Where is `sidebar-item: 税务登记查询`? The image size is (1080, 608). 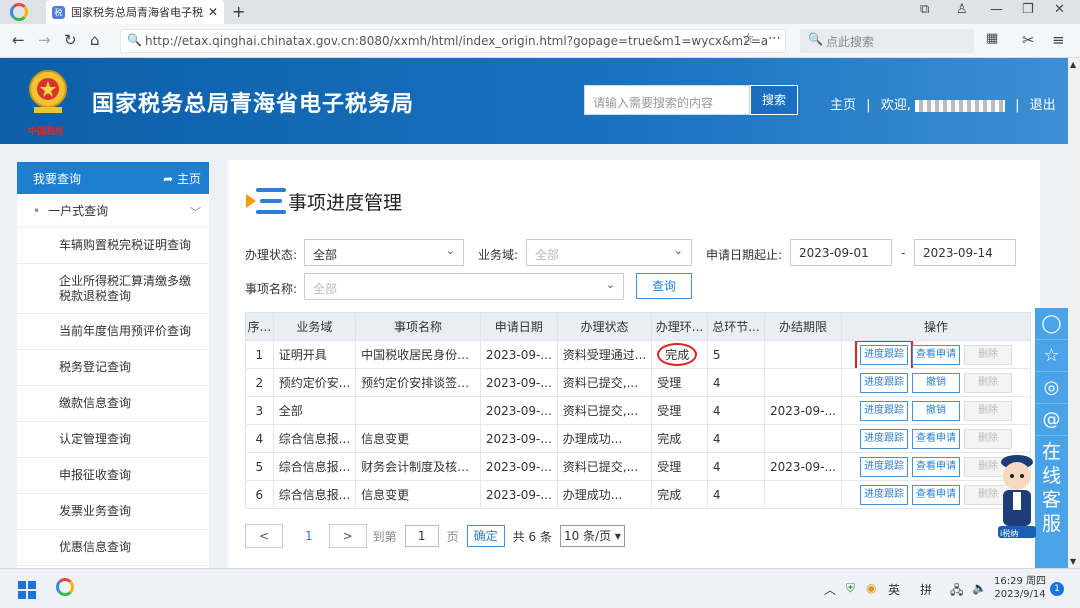
sidebar-item: 税务登记查询 is located at coordinates (113, 368).